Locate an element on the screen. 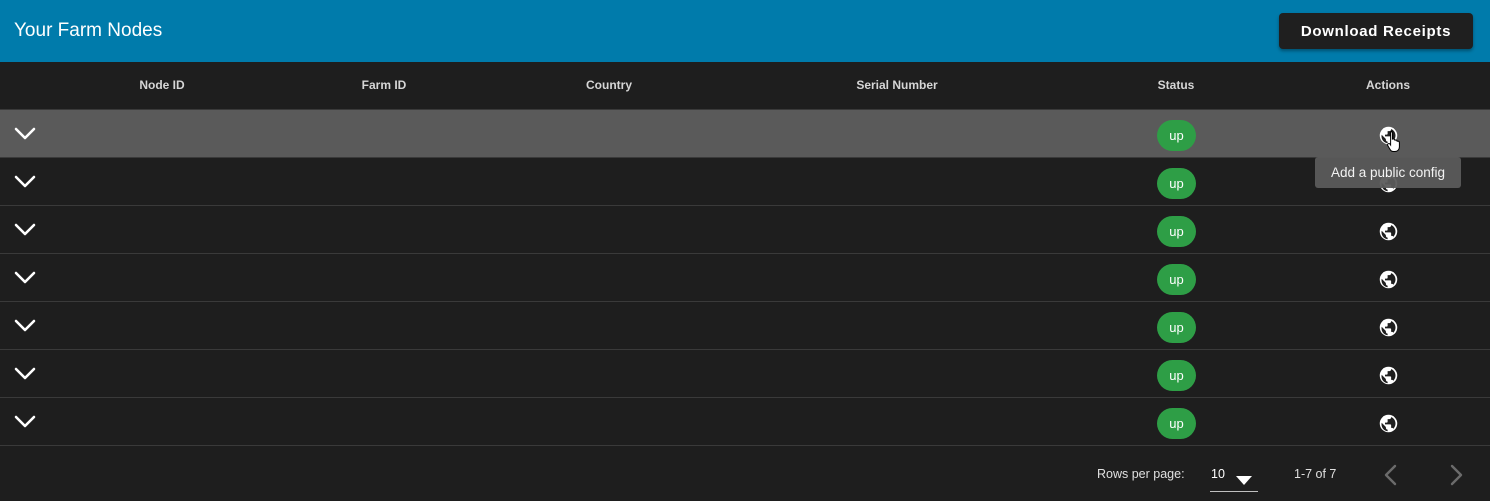 The image size is (1490, 501). column-header-status: Status is located at coordinates (1176, 85).